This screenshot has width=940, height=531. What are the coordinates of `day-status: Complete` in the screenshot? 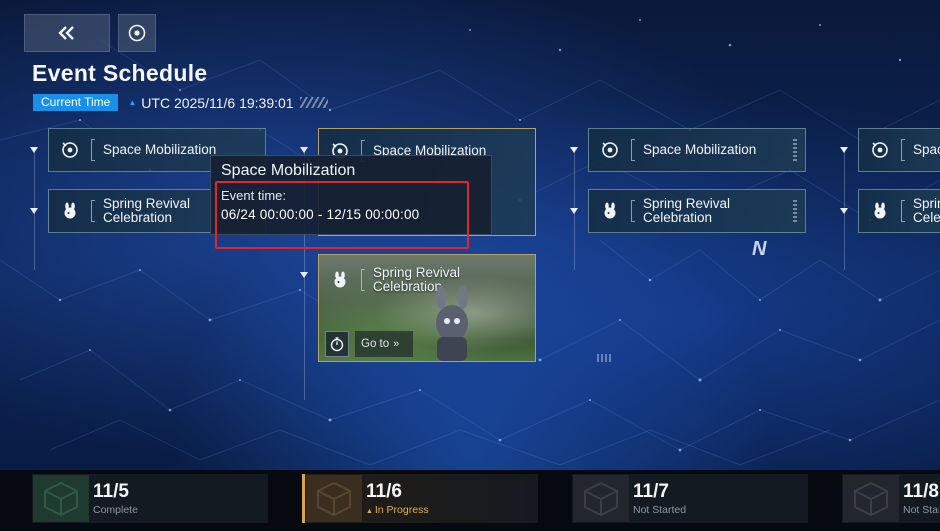 It's located at (115, 509).